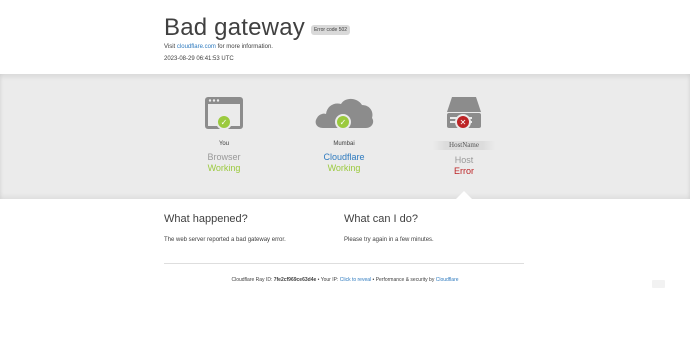 Image resolution: width=690 pixels, height=352 pixels. What do you see at coordinates (658, 284) in the screenshot?
I see `corner-button` at bounding box center [658, 284].